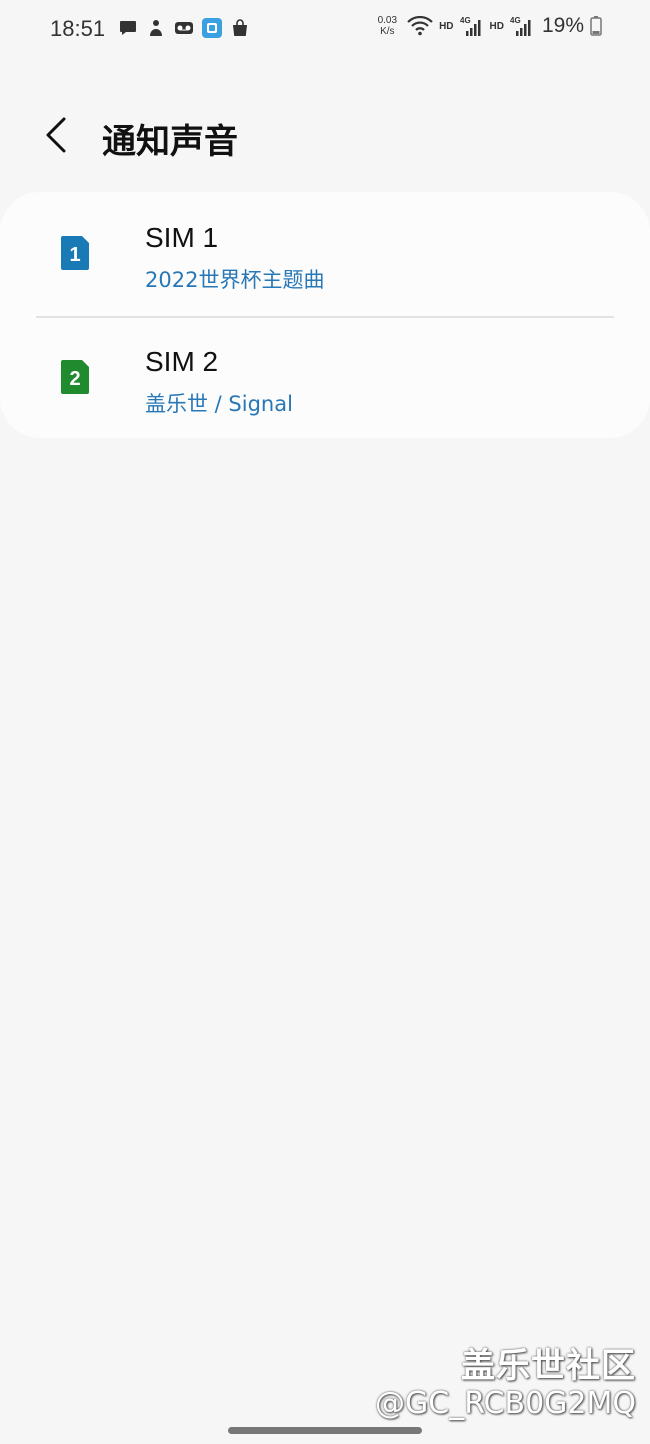 This screenshot has width=650, height=1444. Describe the element at coordinates (170, 142) in the screenshot. I see `page-title: 通知声音` at that location.